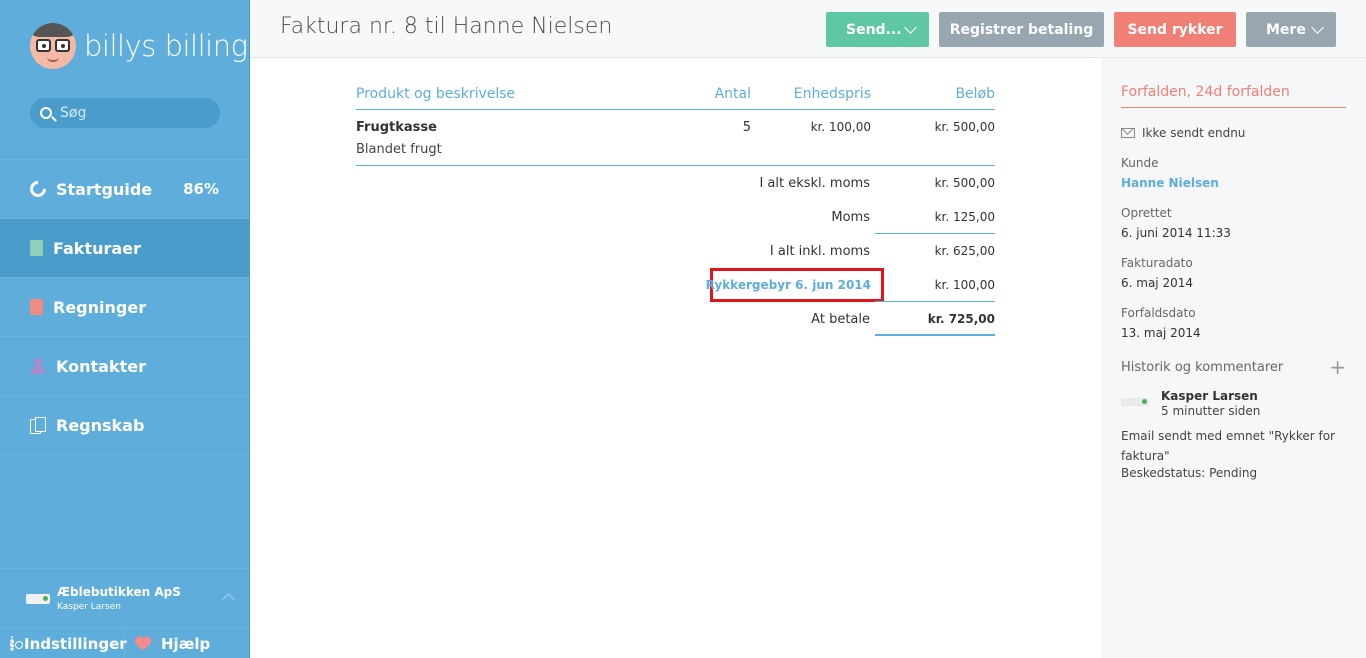 The width and height of the screenshot is (1366, 658). What do you see at coordinates (1170, 173) in the screenshot?
I see `customer-field: Kunde Hanne Nielsen` at bounding box center [1170, 173].